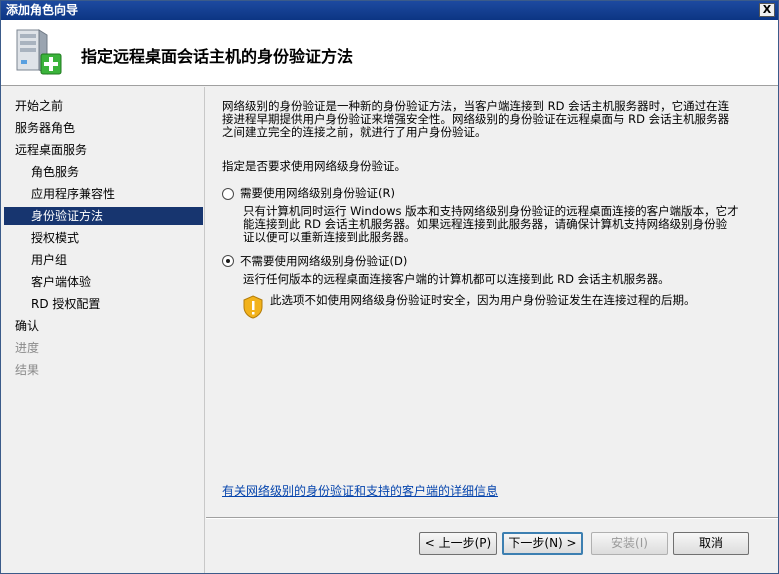 The width and height of the screenshot is (779, 574). Describe the element at coordinates (389, 10) in the screenshot. I see `title-bar: 添加角色向导 X` at that location.